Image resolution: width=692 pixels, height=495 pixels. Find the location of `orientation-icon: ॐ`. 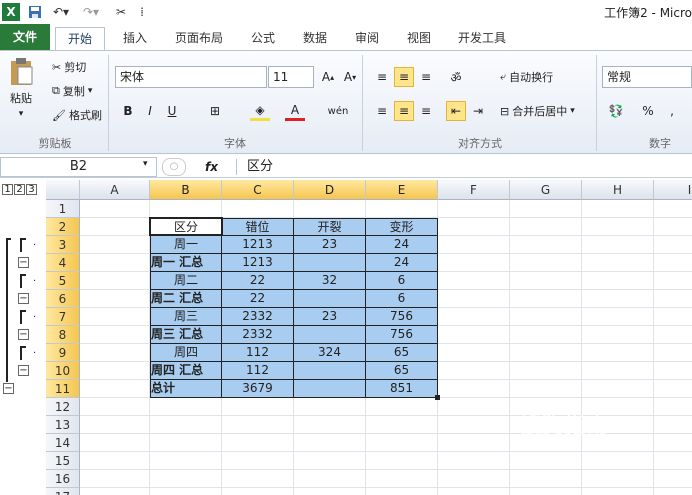

orientation-icon: ॐ is located at coordinates (456, 77).